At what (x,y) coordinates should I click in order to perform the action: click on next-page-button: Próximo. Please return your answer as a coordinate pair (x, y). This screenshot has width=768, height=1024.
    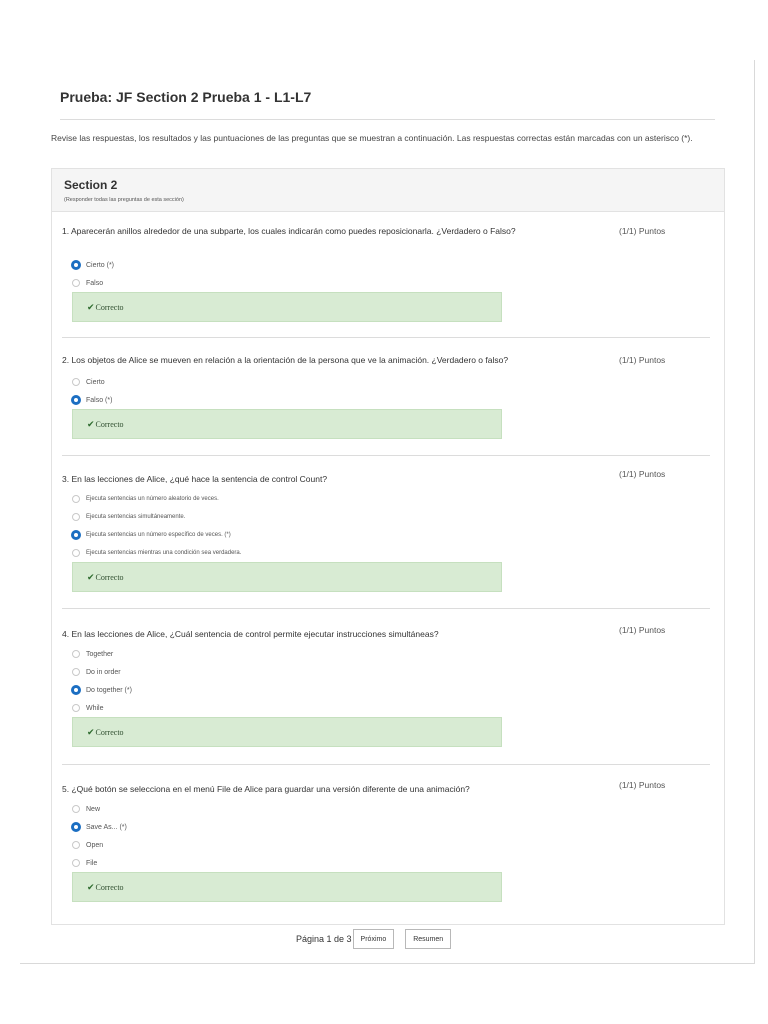
    Looking at the image, I should click on (373, 939).